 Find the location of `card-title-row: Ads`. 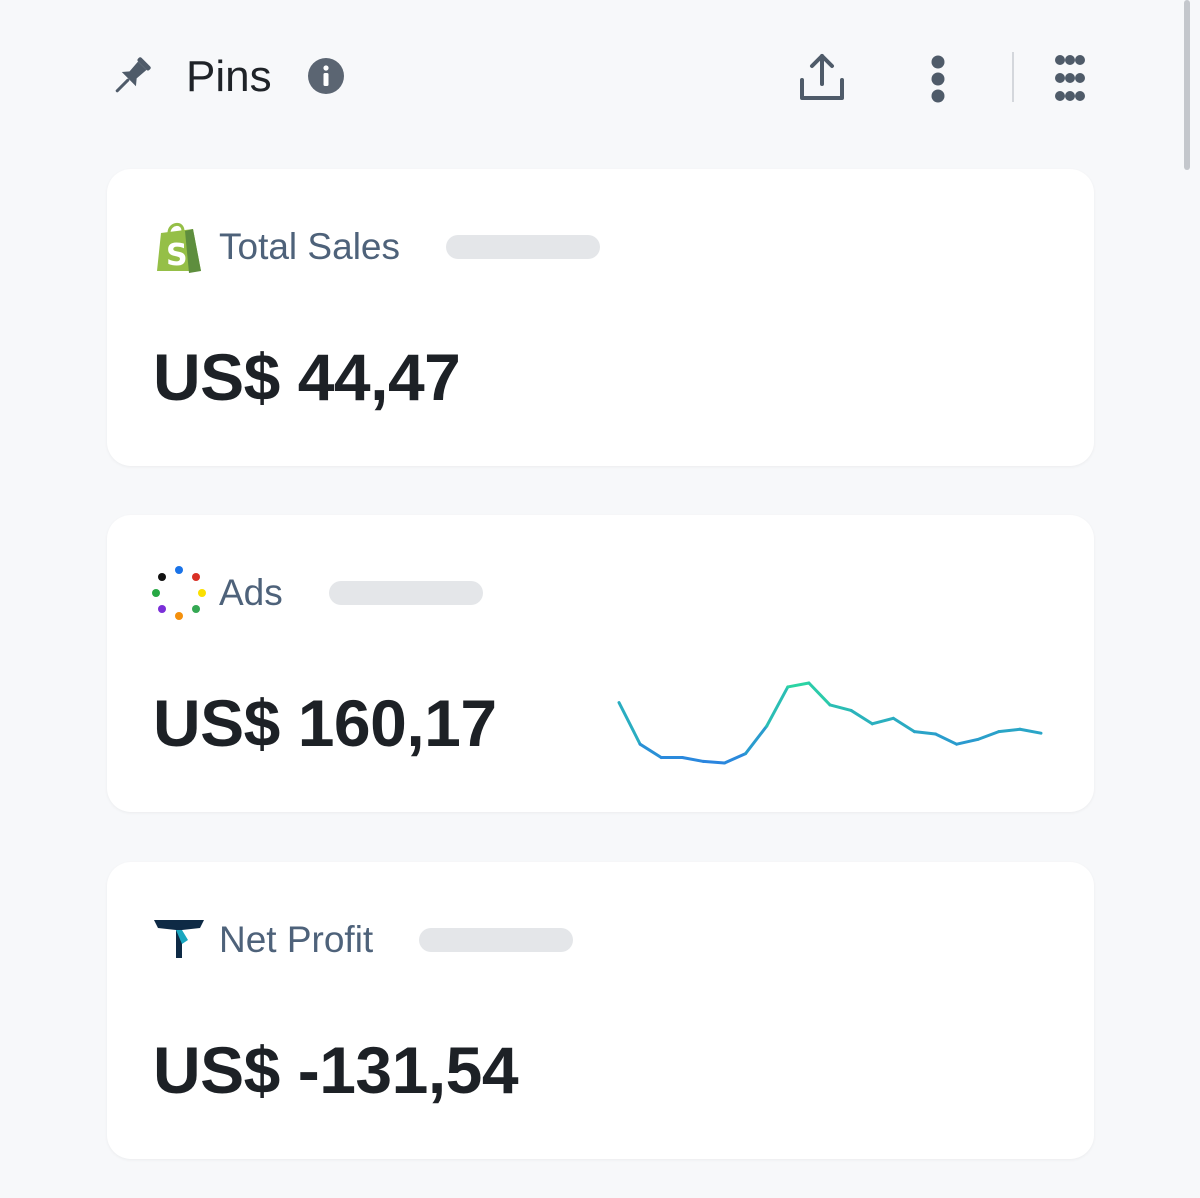

card-title-row: Ads is located at coordinates (317, 593).